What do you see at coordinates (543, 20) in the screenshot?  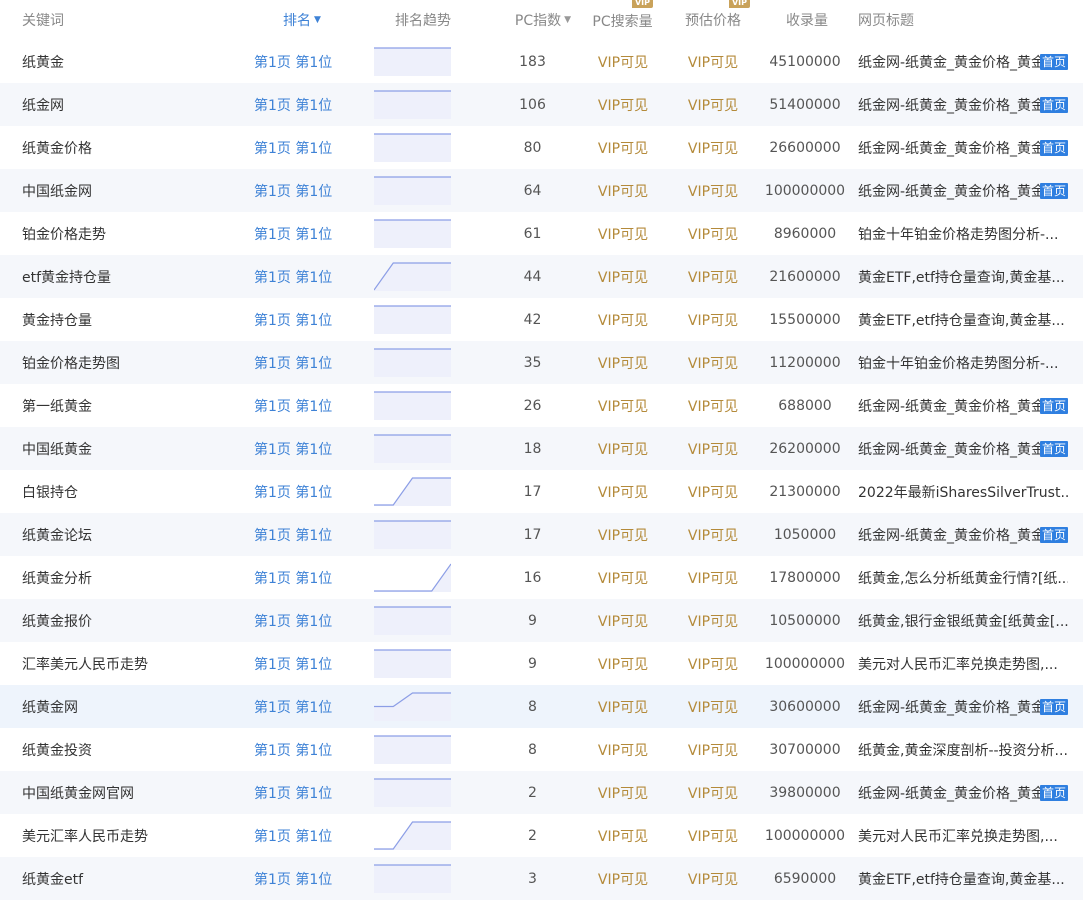 I see `header-pc-index-sort: PC指数 ▼` at bounding box center [543, 20].